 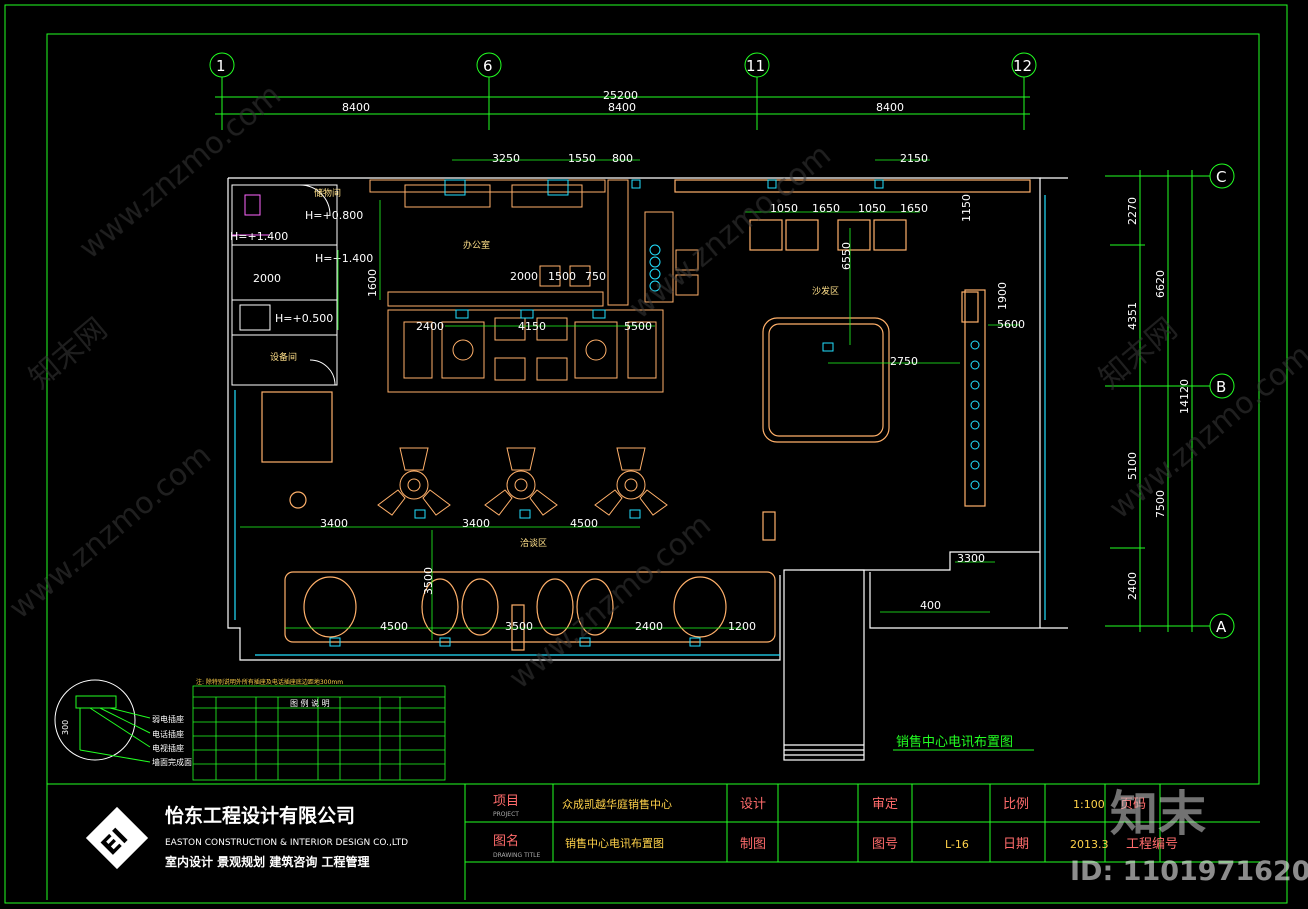 What do you see at coordinates (476, 245) in the screenshot?
I see `zone-label-office: 办公室` at bounding box center [476, 245].